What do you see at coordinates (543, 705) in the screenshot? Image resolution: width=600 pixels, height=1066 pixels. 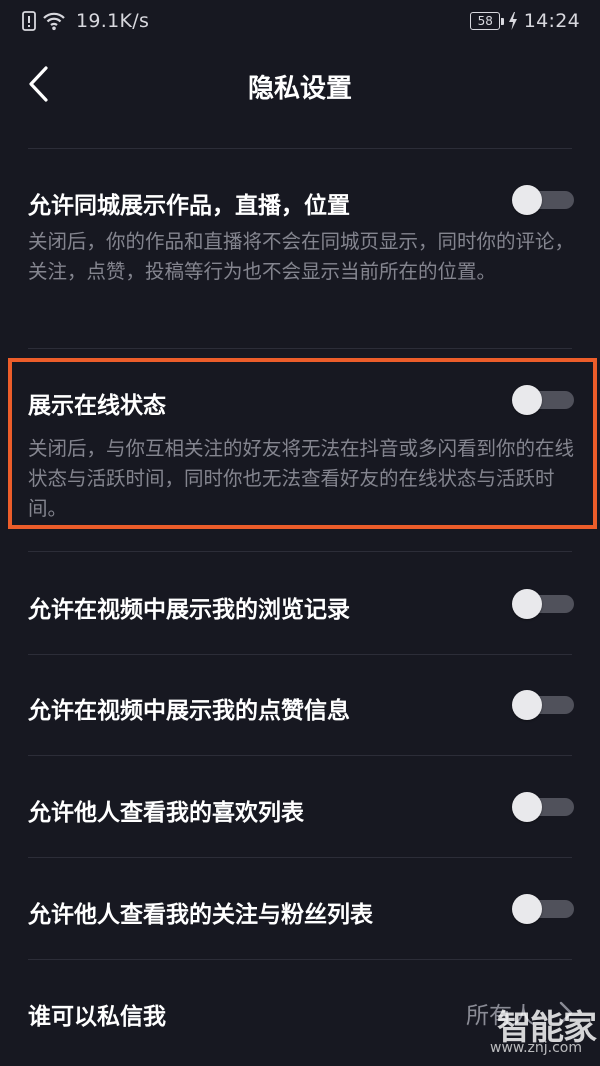 I see `like-info-toggle` at bounding box center [543, 705].